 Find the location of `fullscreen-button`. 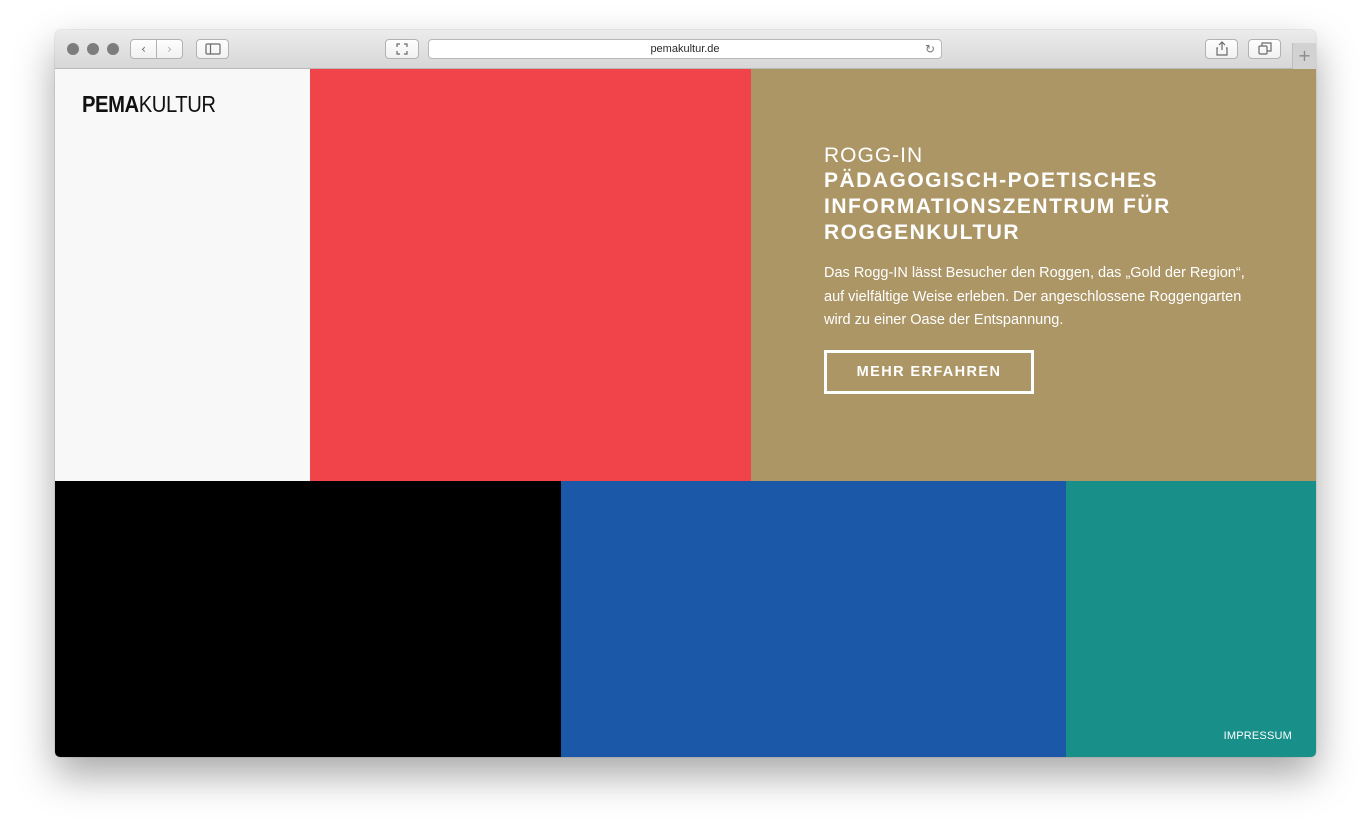

fullscreen-button is located at coordinates (402, 49).